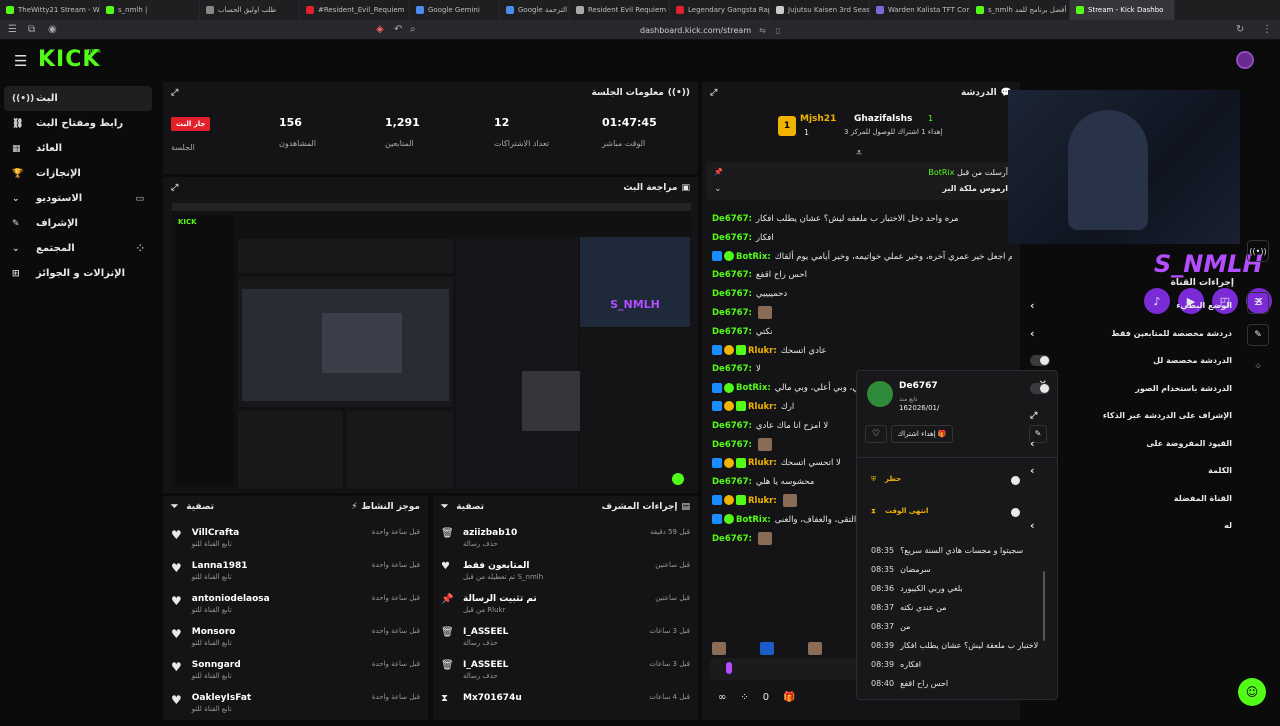 Image resolution: width=1280 pixels, height=726 pixels. What do you see at coordinates (859, 153) in the screenshot?
I see `collapse-icon: ⩡` at bounding box center [859, 153].